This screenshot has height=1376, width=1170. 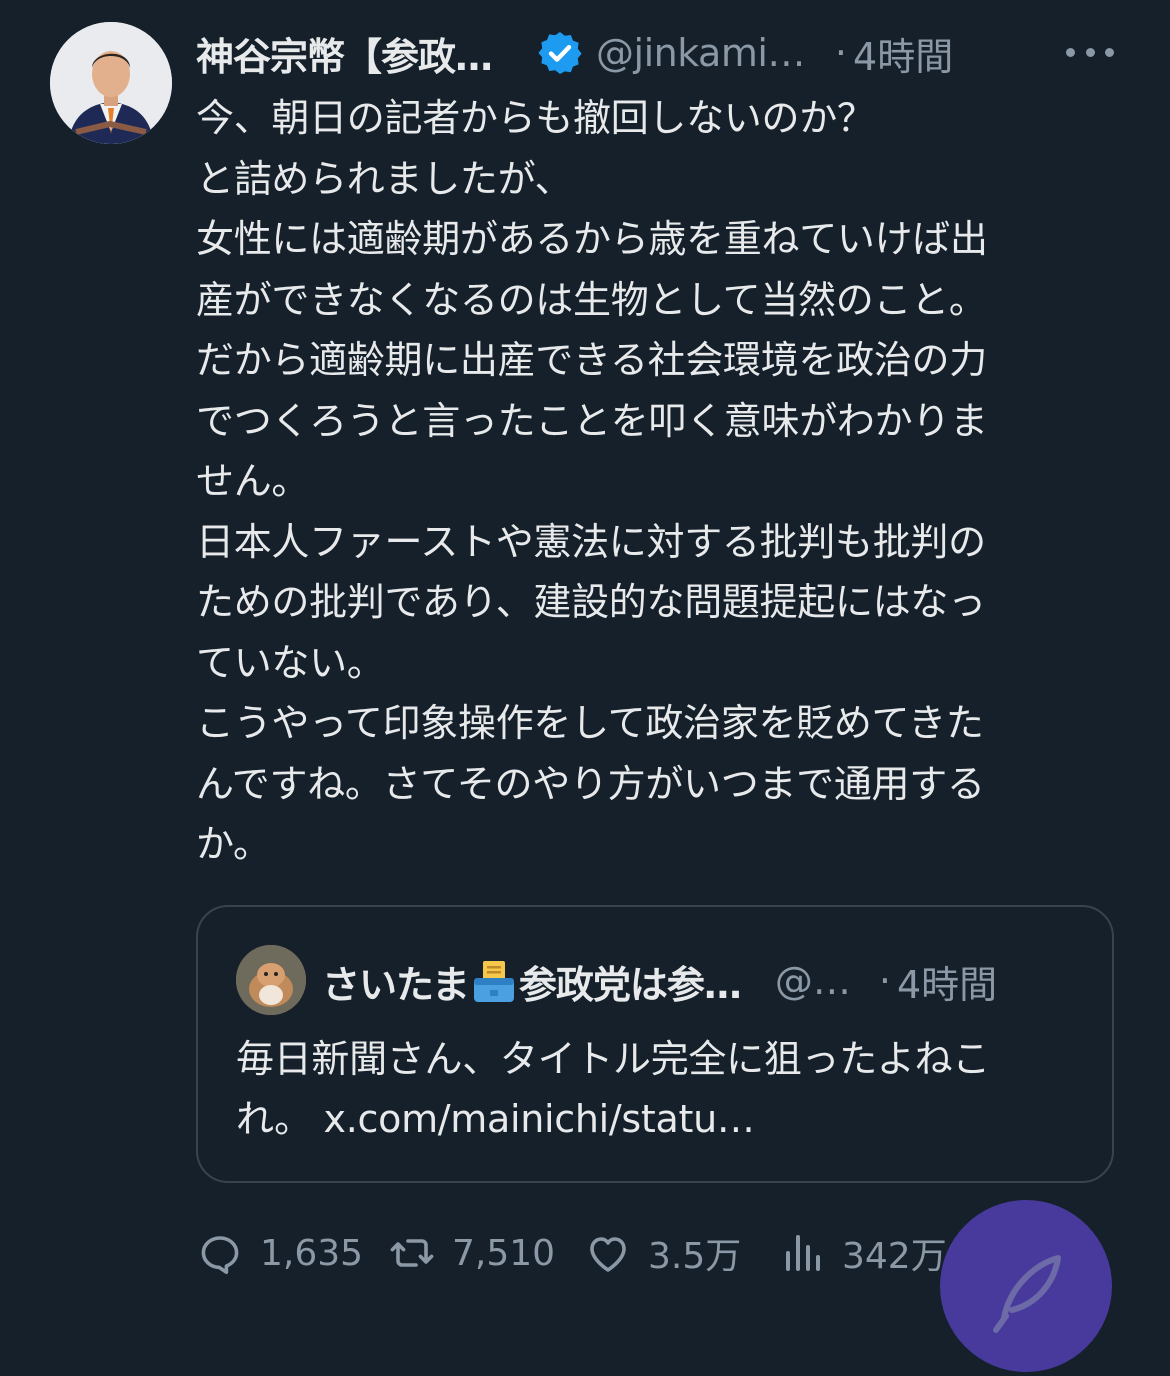 What do you see at coordinates (560, 53) in the screenshot?
I see `verified-badge-icon` at bounding box center [560, 53].